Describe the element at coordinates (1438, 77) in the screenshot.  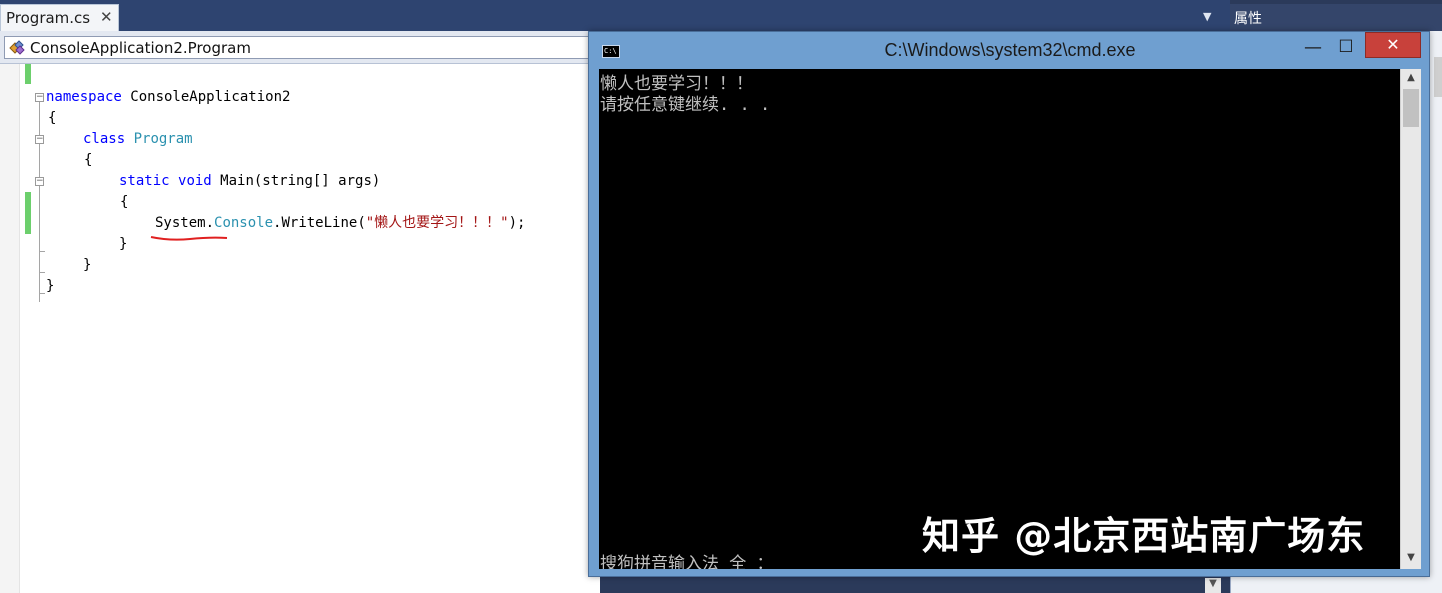
I see `properties-scrollbar` at that location.